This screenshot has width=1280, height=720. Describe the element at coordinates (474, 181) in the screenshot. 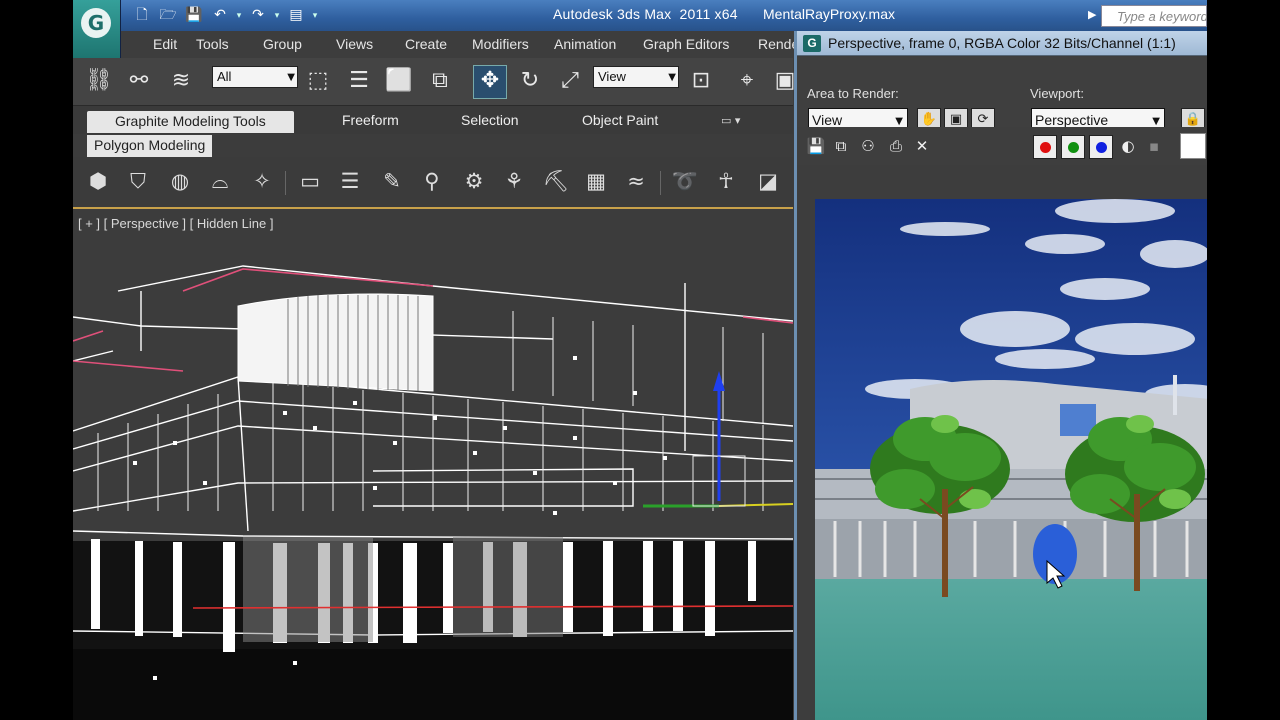

I see `gear-icon: ⚙` at that location.